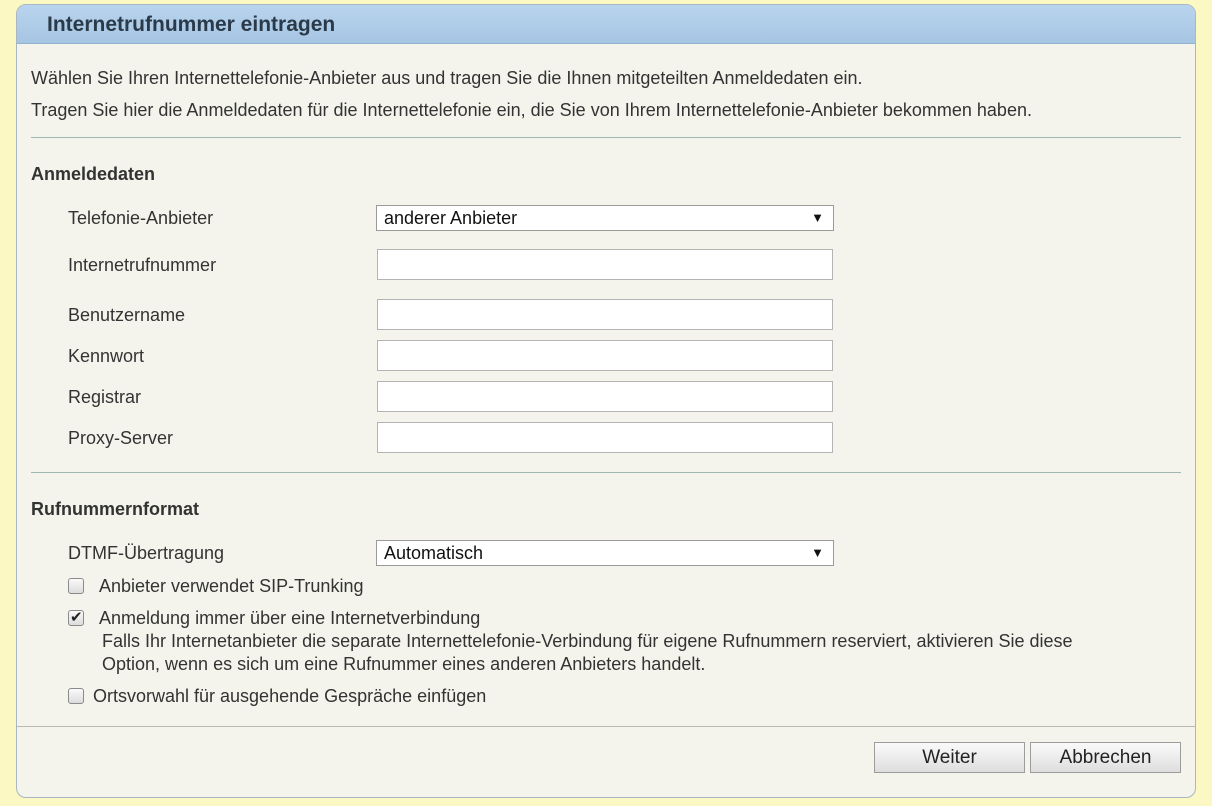 This screenshot has width=1212, height=806. I want to click on dtmf-label: DTMF-Übertragung, so click(146, 553).